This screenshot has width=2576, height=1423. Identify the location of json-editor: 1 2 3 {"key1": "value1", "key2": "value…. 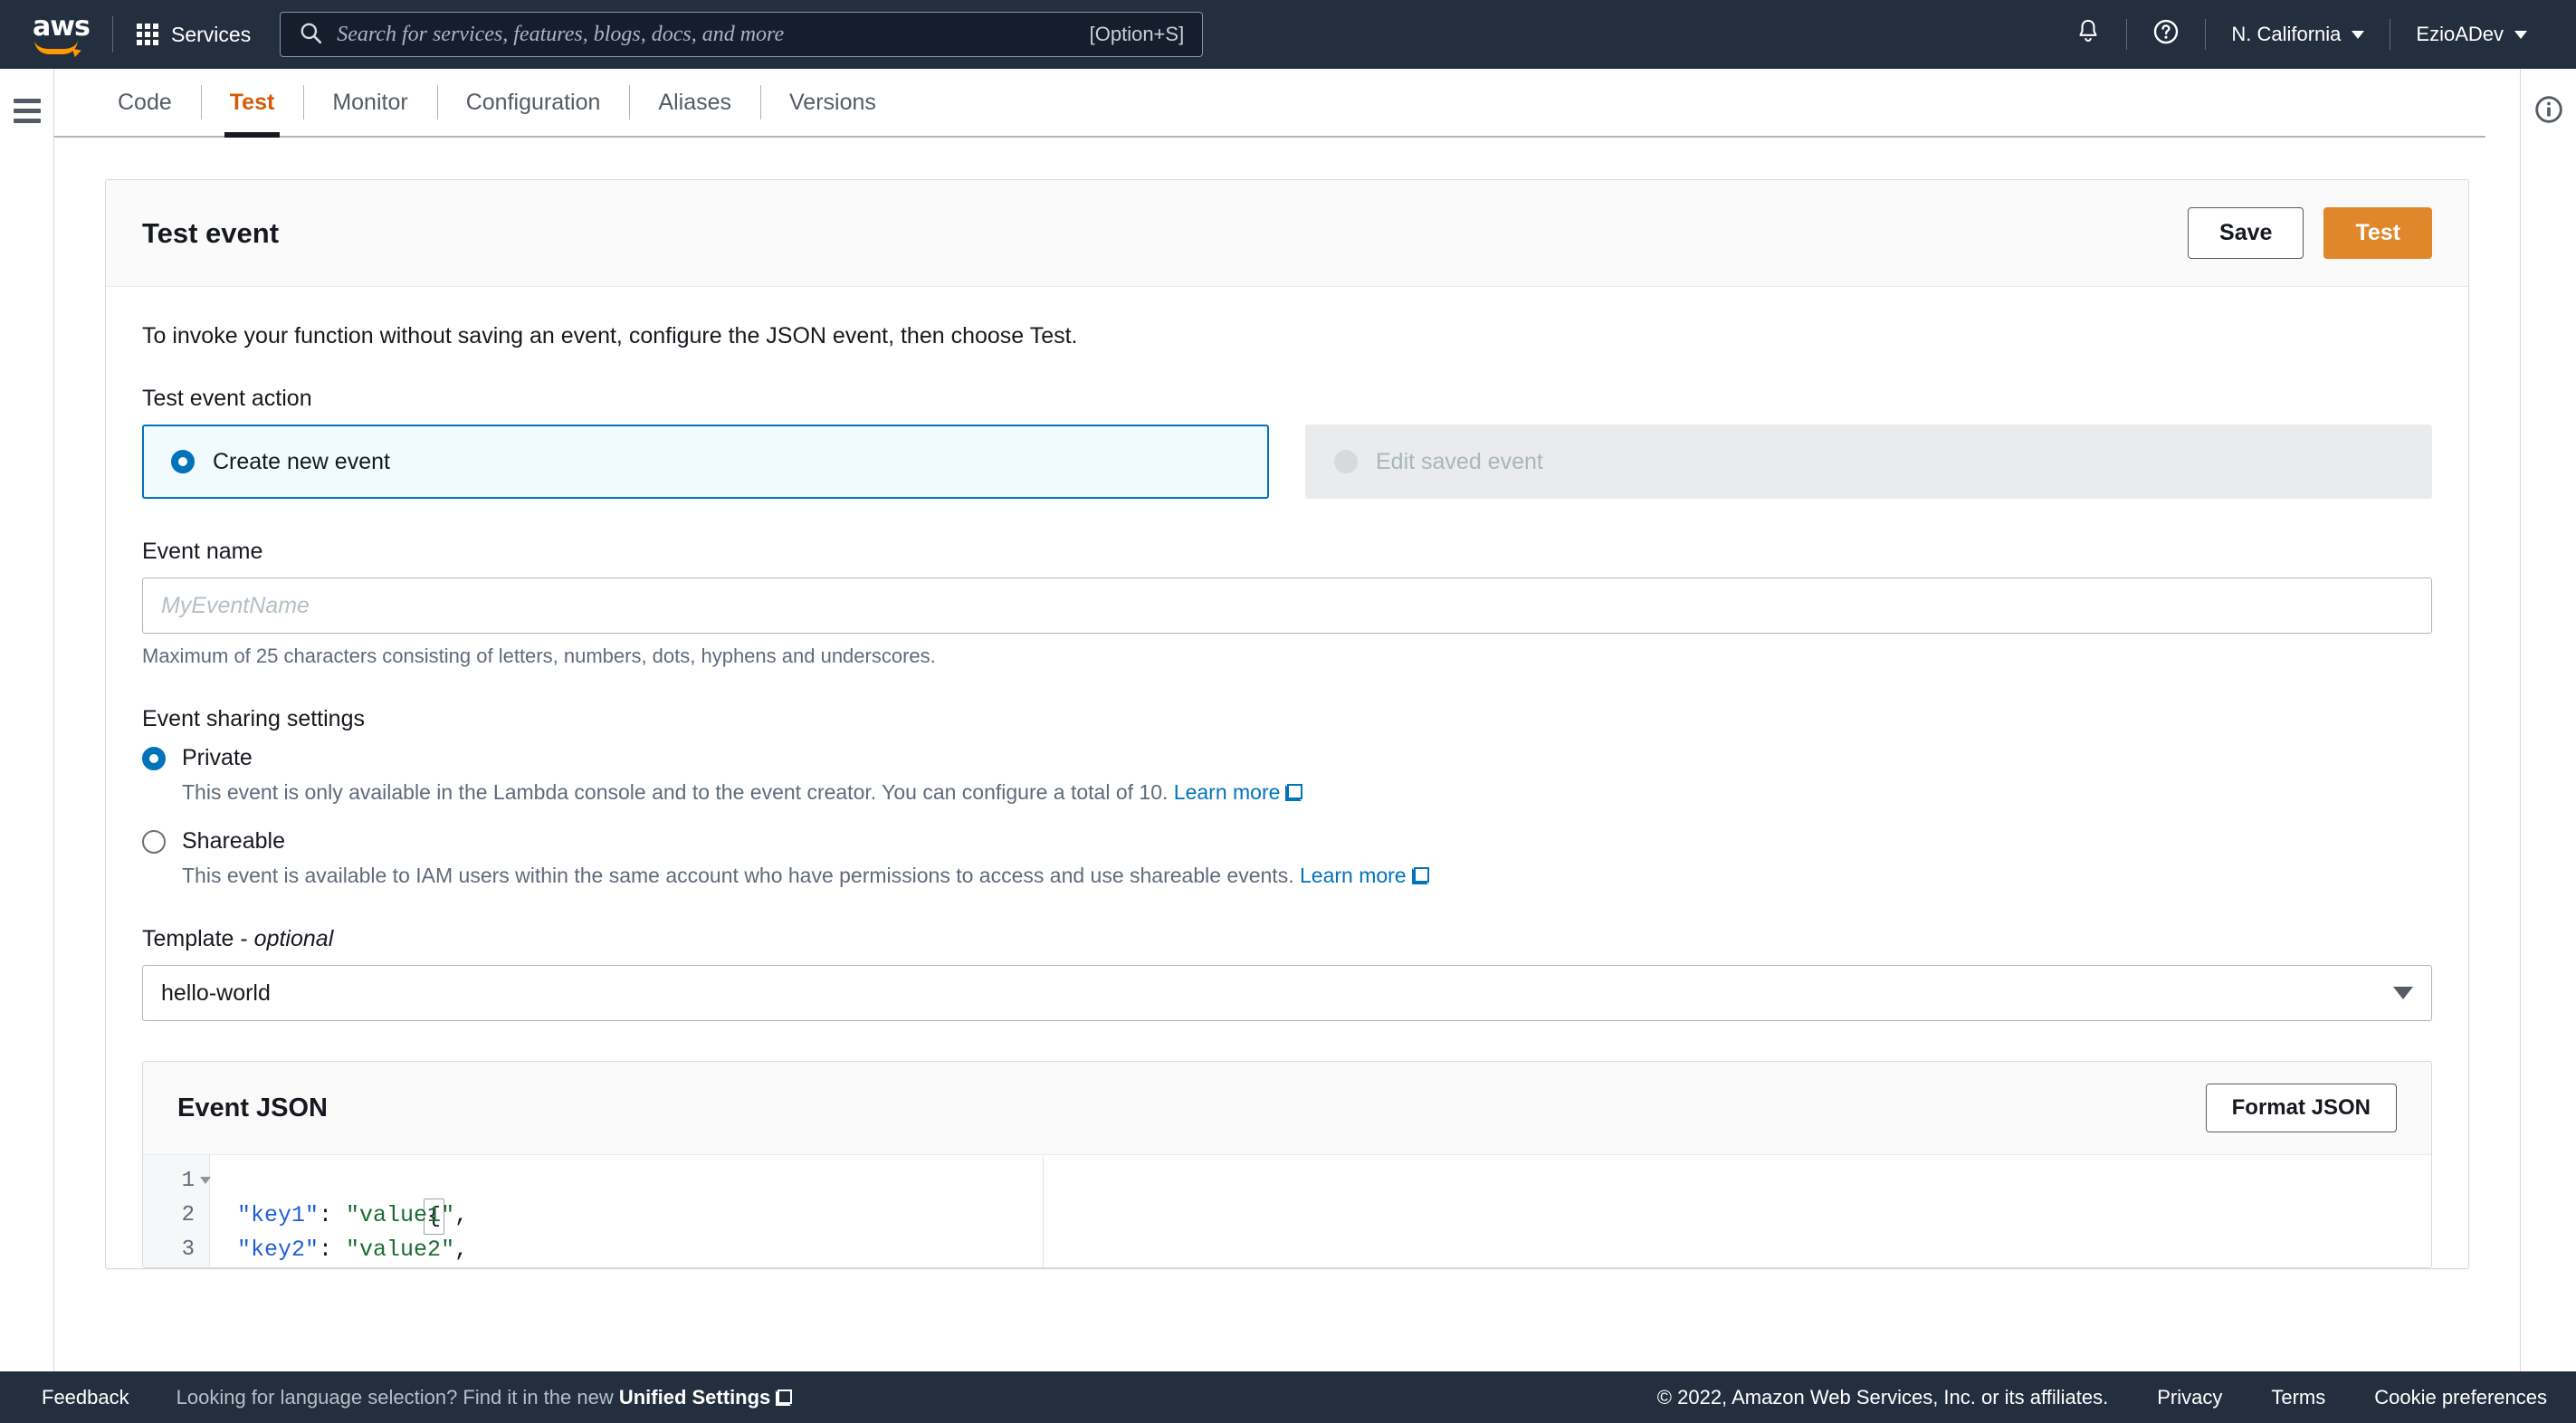
(1287, 1211).